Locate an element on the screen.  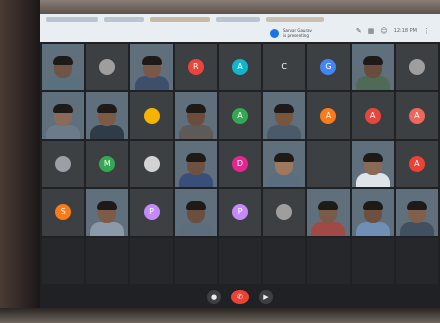
camera-button: ▶ is located at coordinates (266, 297).